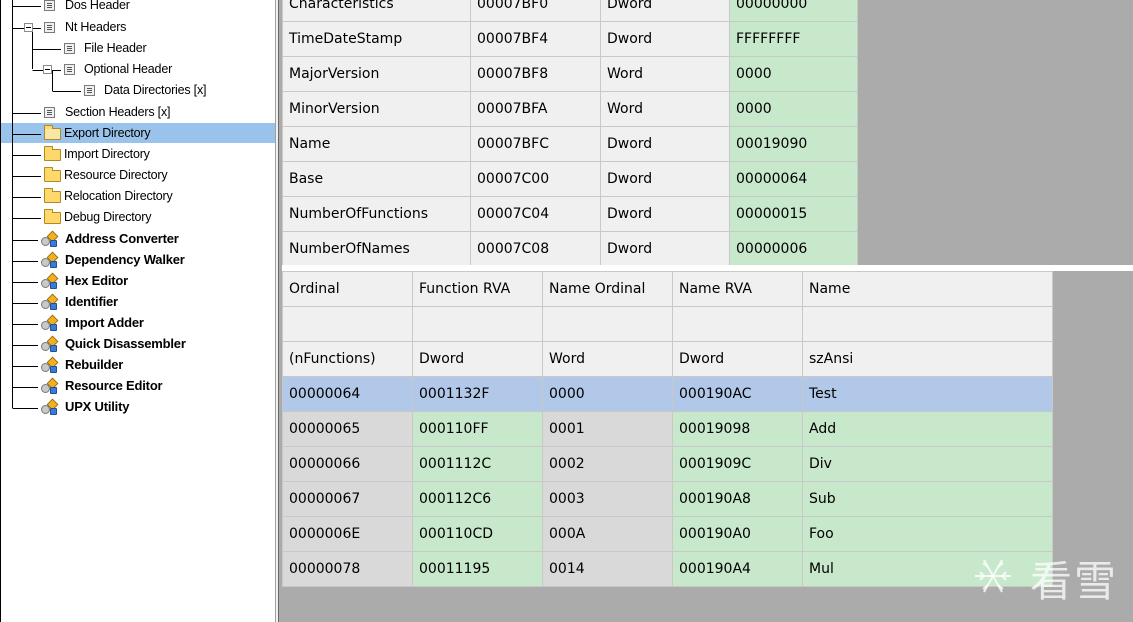 The image size is (1133, 622). Describe the element at coordinates (607, 324) in the screenshot. I see `name-ordinal-cell` at that location.